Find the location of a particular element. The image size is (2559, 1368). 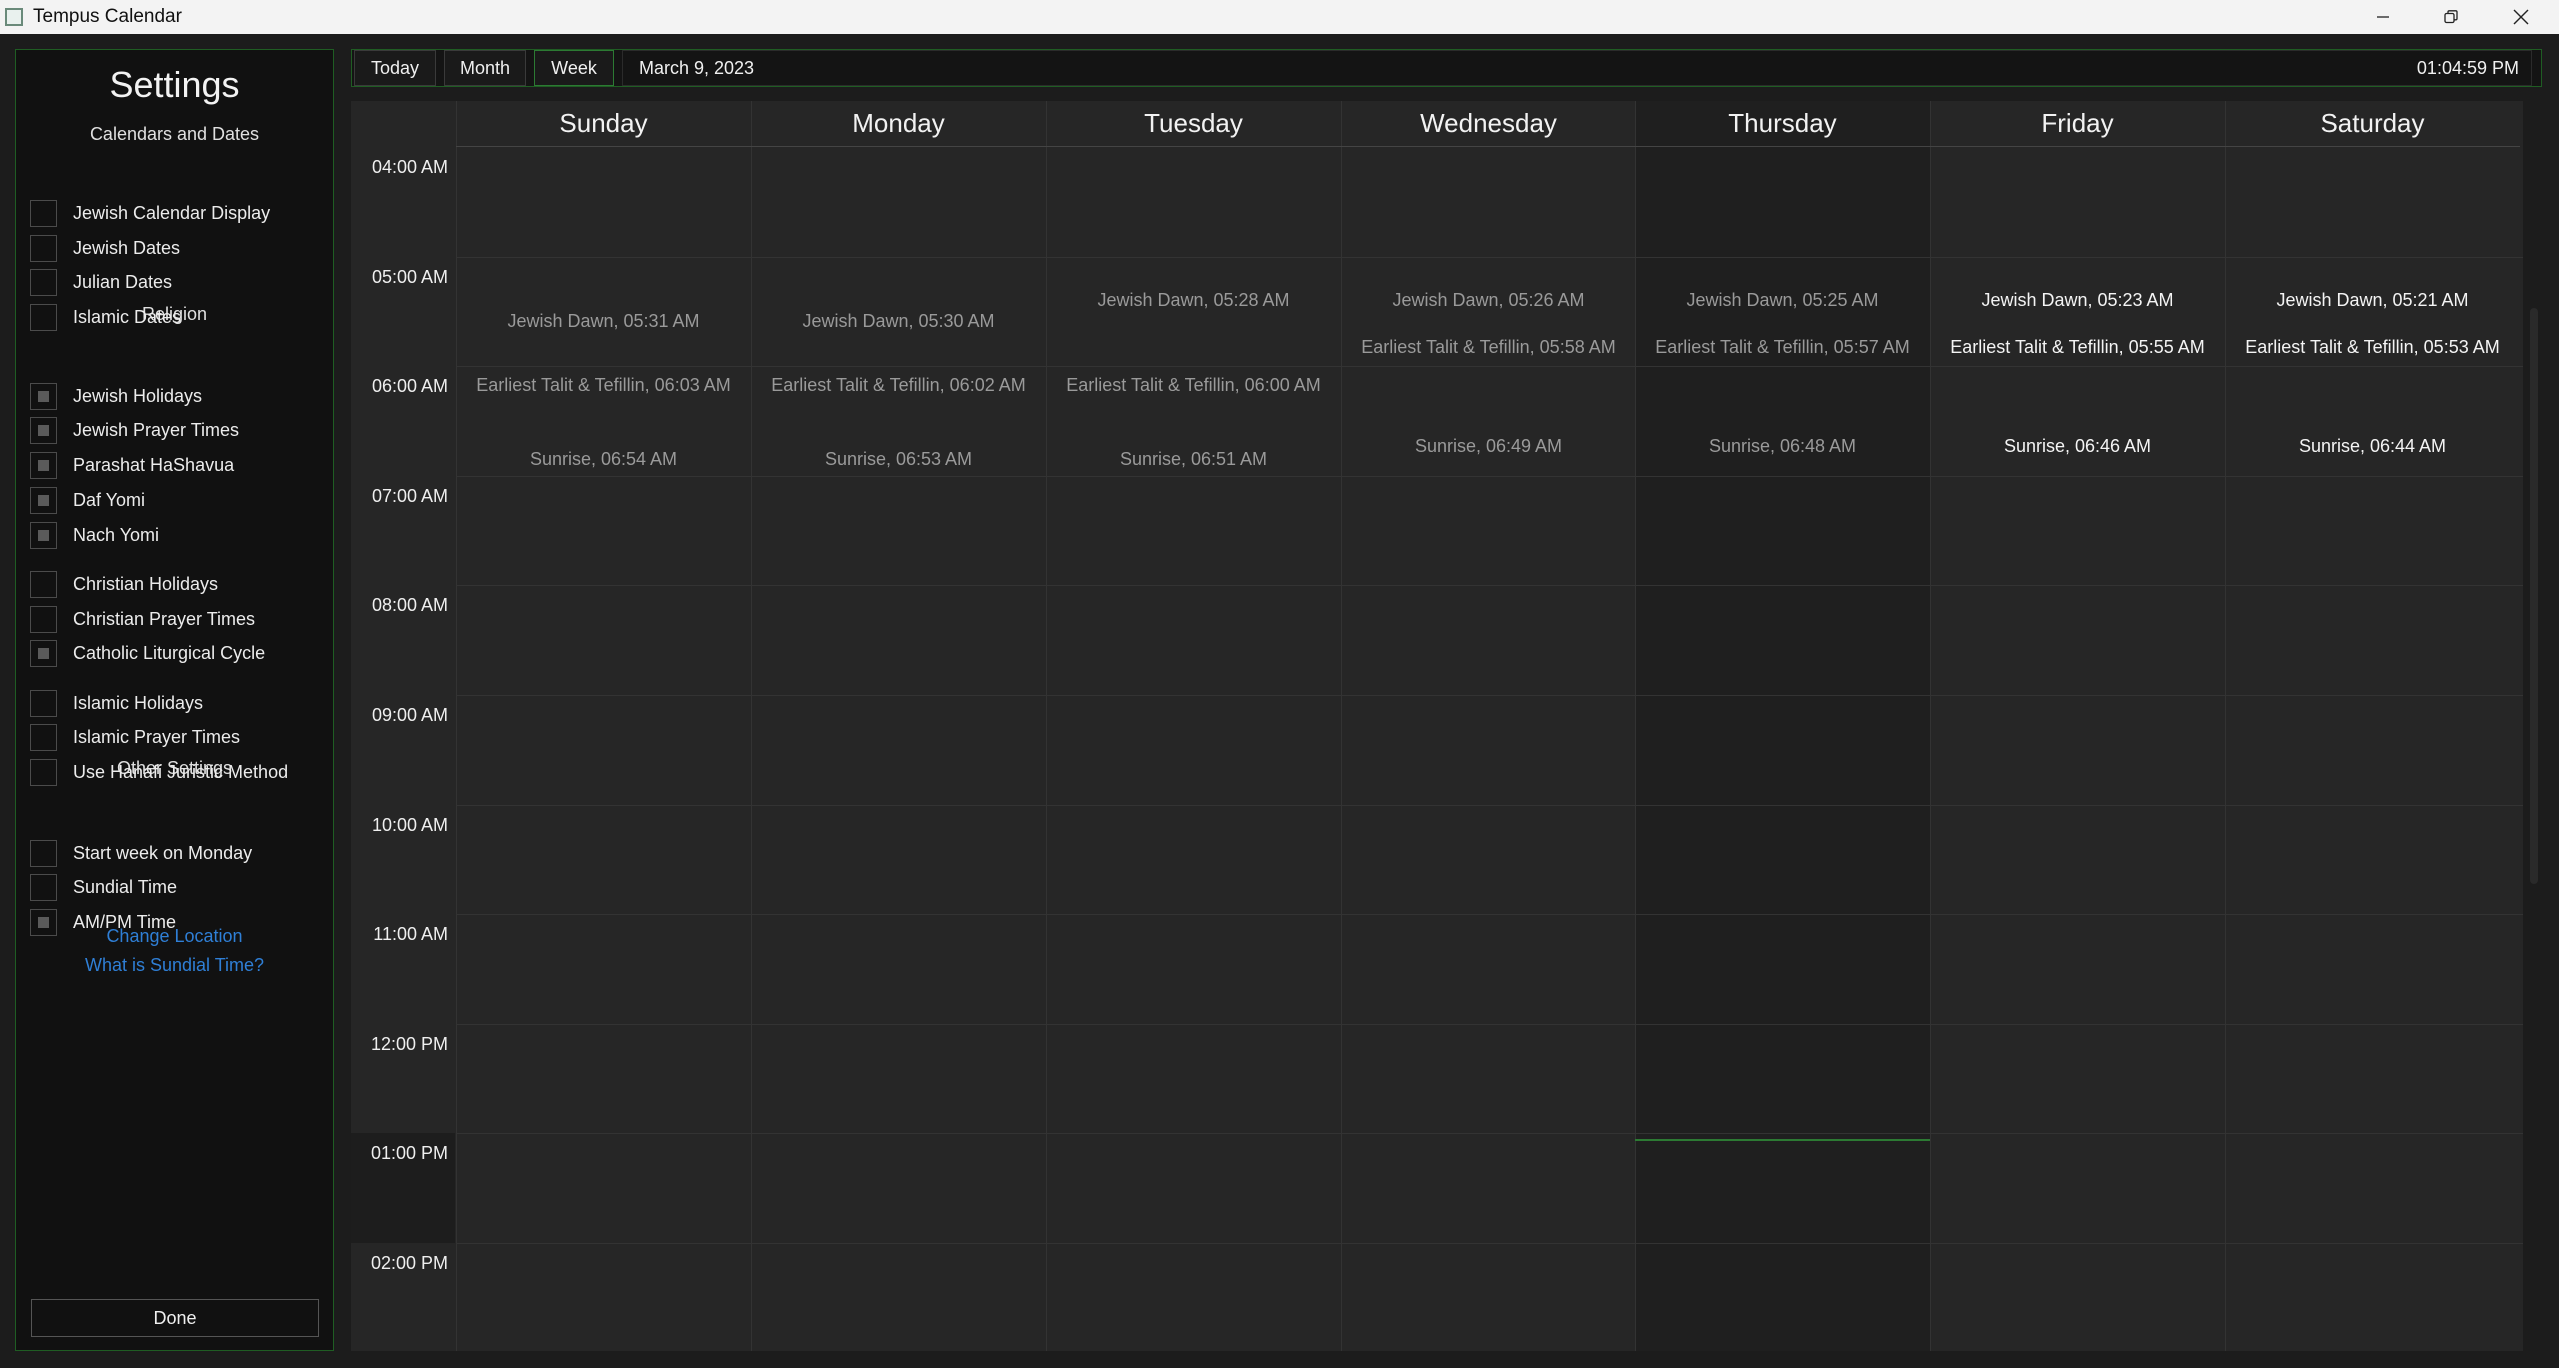

calendar-event: Jewish Dawn, 05:28 AM is located at coordinates (1193, 300).